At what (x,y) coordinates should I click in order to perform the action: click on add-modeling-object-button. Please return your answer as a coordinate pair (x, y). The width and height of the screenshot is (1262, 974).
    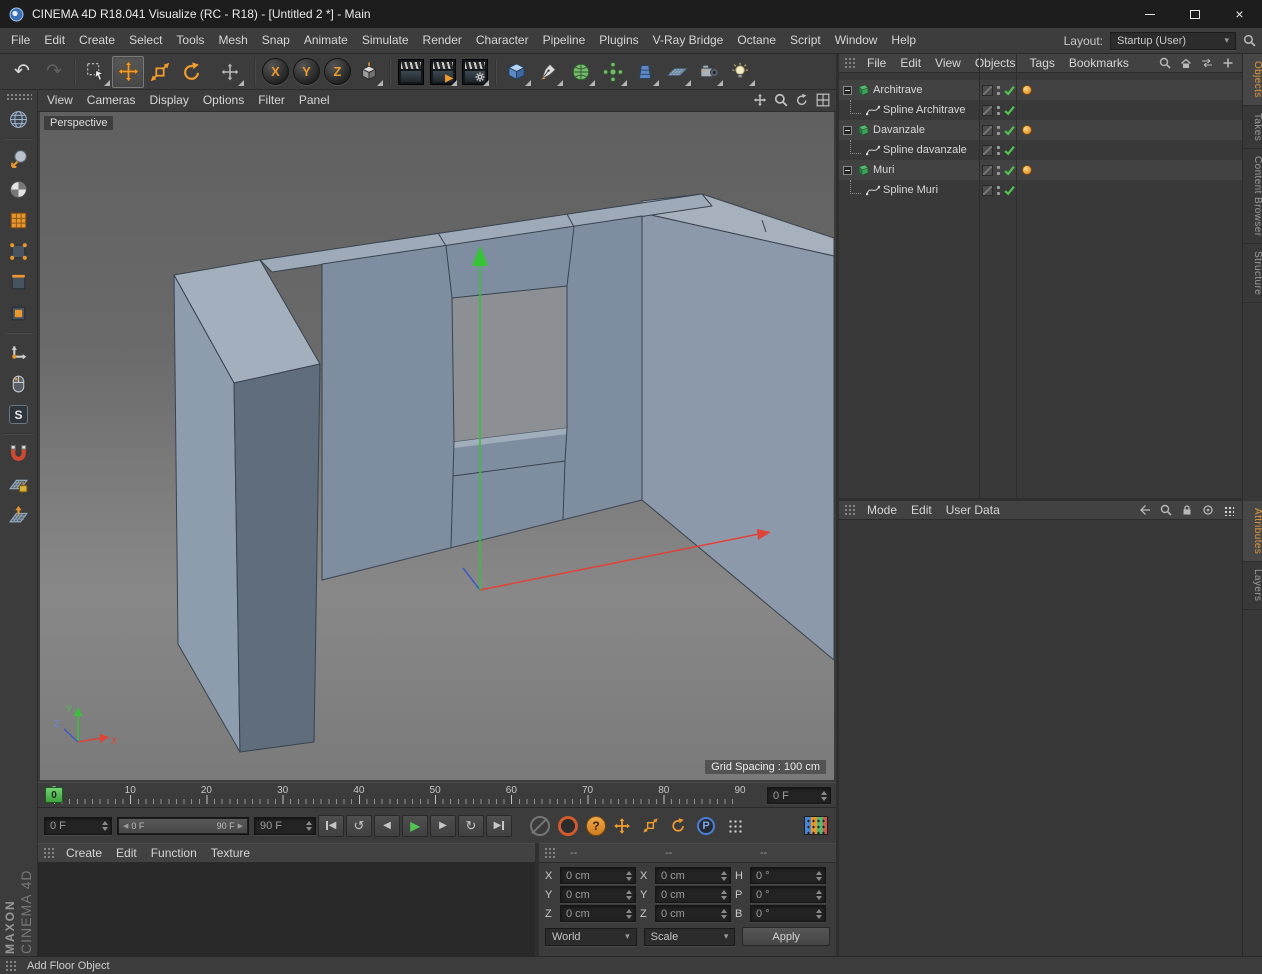
    Looking at the image, I should click on (613, 72).